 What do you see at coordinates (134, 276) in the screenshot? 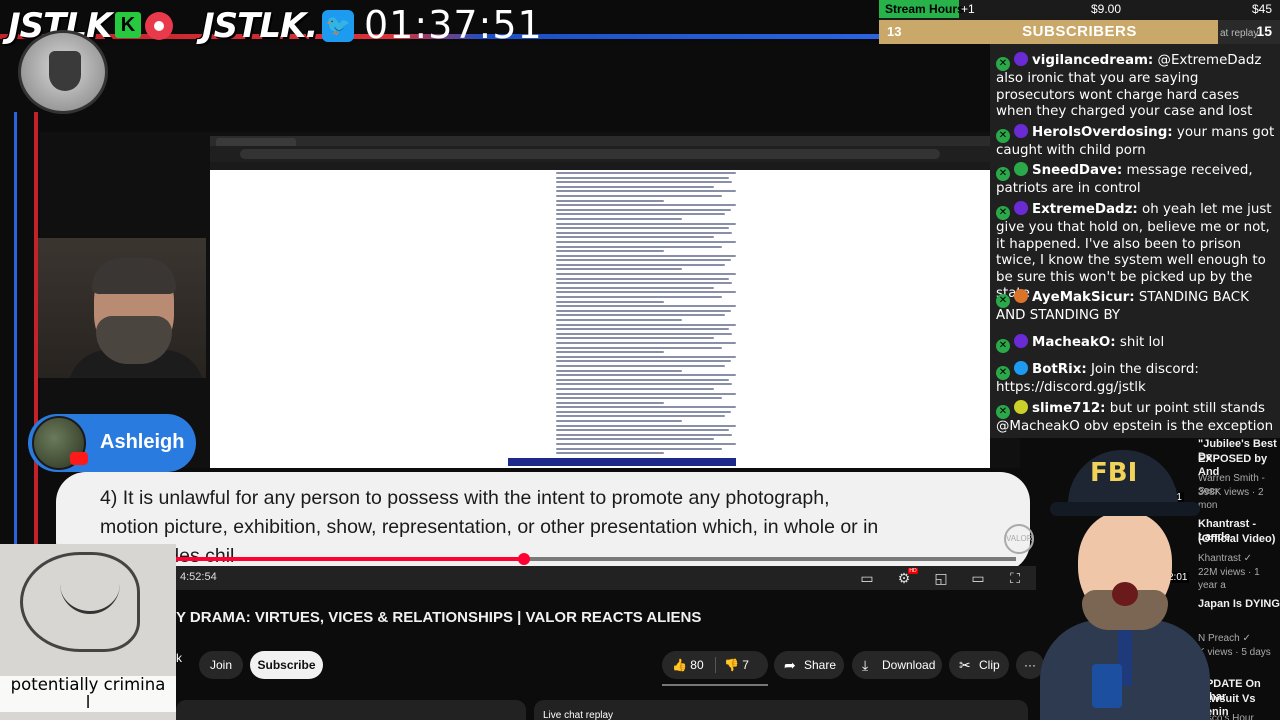
I see `webcam-hair` at bounding box center [134, 276].